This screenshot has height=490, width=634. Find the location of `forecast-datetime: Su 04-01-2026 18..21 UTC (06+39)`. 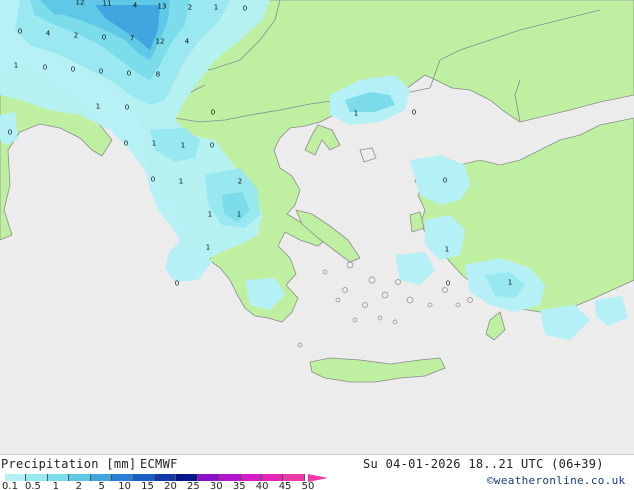

forecast-datetime: Su 04-01-2026 18..21 UTC (06+39) is located at coordinates (483, 464).